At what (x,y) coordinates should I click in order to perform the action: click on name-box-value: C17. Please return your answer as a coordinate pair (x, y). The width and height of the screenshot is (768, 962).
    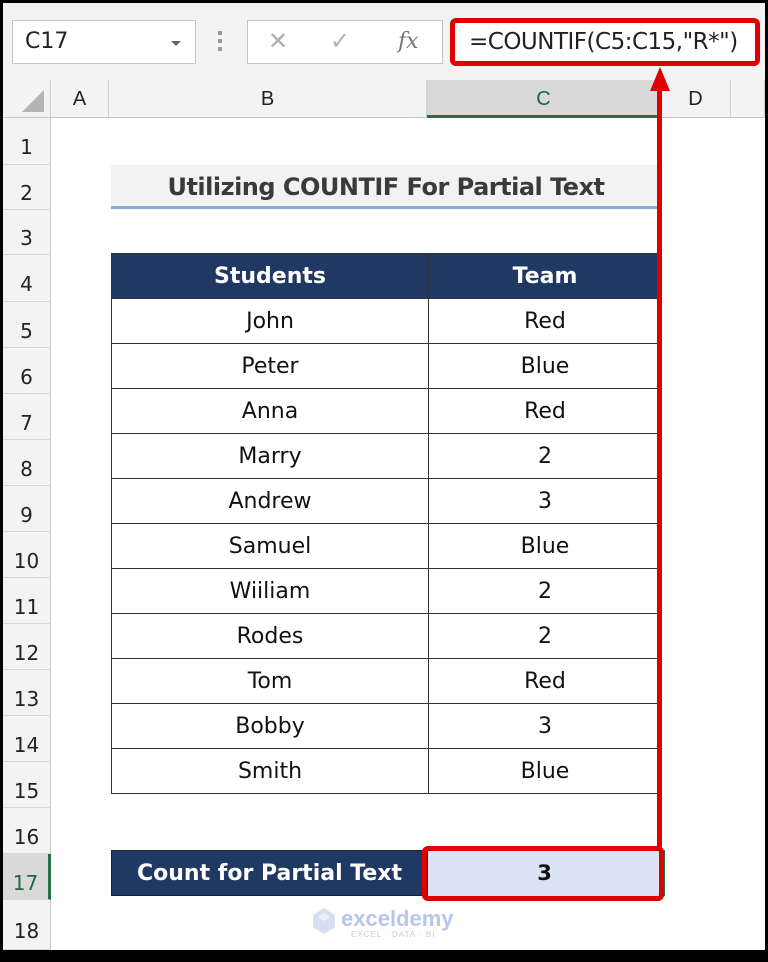
    Looking at the image, I should click on (47, 41).